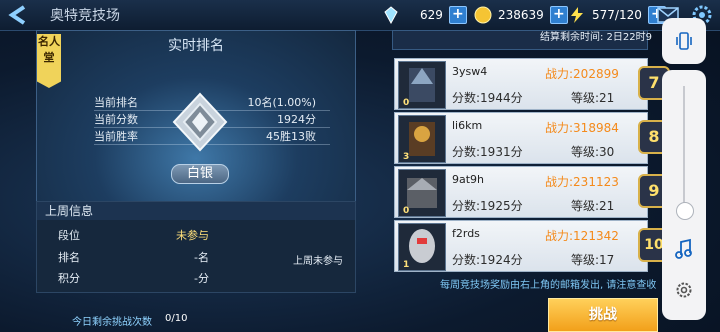 This screenshot has height=332, width=720. What do you see at coordinates (684, 290) in the screenshot?
I see `settings-icon` at bounding box center [684, 290].